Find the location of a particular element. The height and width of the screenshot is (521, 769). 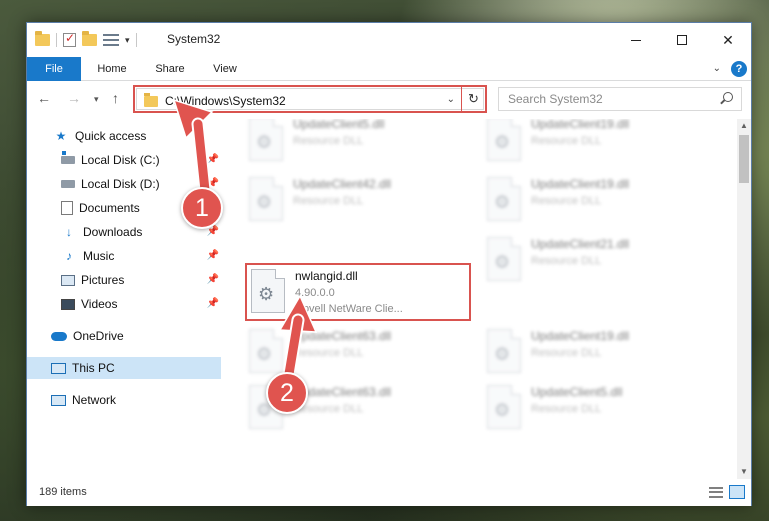

annotation-arrows is located at coordinates (245, 242).